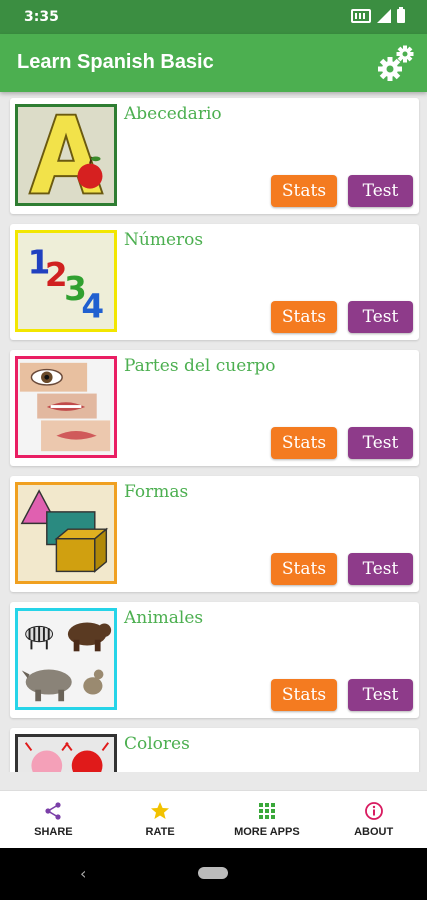 The image size is (427, 900). I want to click on about-button: ABOUT, so click(373, 819).